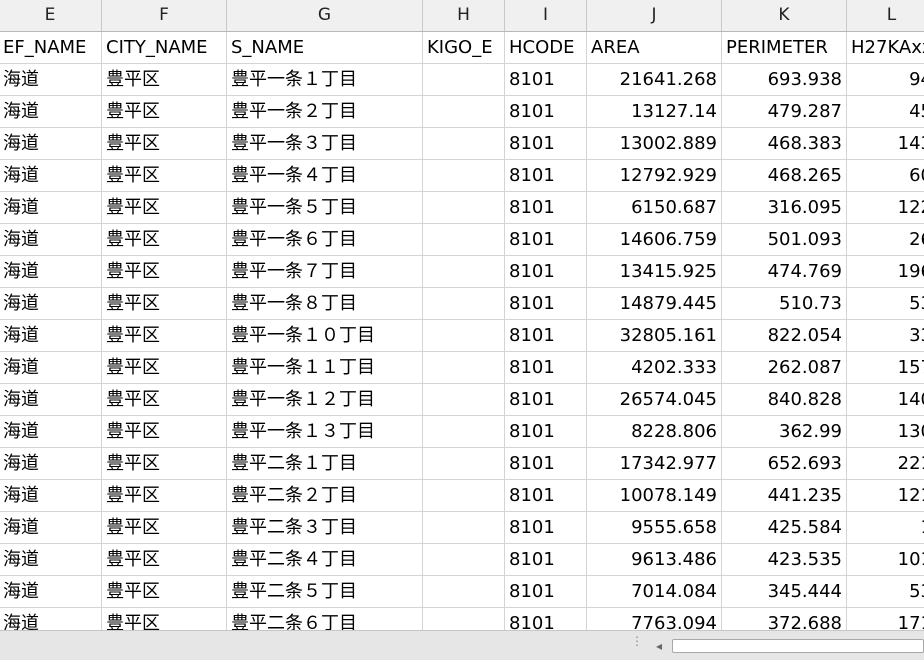  I want to click on table-cell: 121, so click(885, 496).